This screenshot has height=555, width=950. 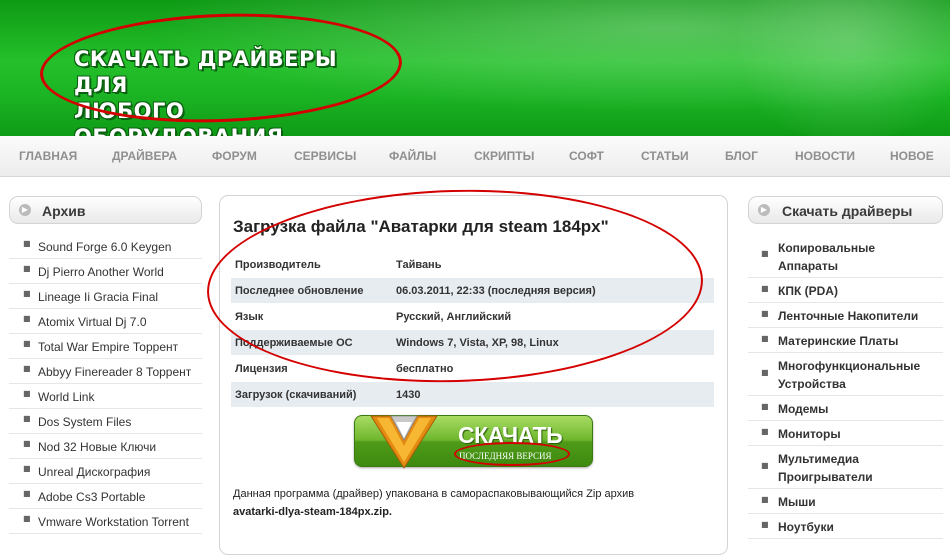 I want to click on arrow-right-icon: ▶, so click(x=764, y=210).